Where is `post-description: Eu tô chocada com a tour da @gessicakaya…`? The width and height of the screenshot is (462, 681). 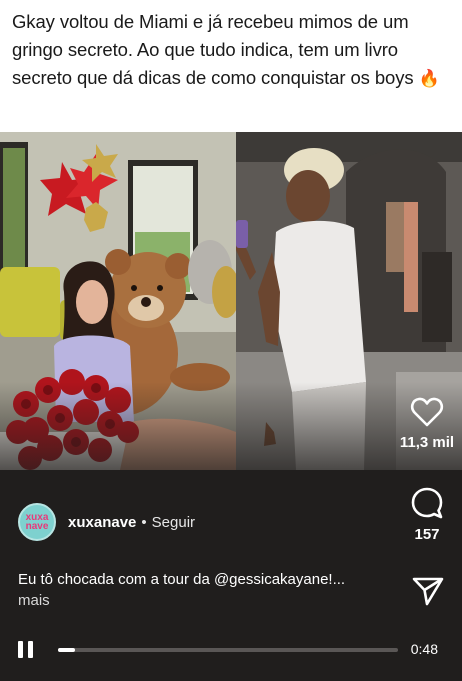 post-description: Eu tô chocada com a tour da @gessicakaya… is located at coordinates (198, 590).